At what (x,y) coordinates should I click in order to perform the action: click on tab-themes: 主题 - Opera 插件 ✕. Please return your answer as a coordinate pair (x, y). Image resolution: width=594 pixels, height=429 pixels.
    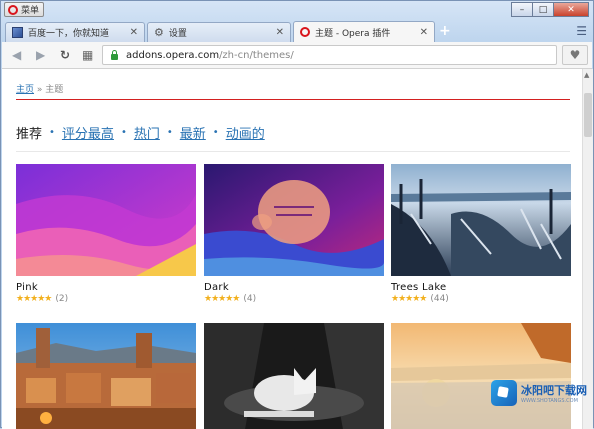
    Looking at the image, I should click on (364, 31).